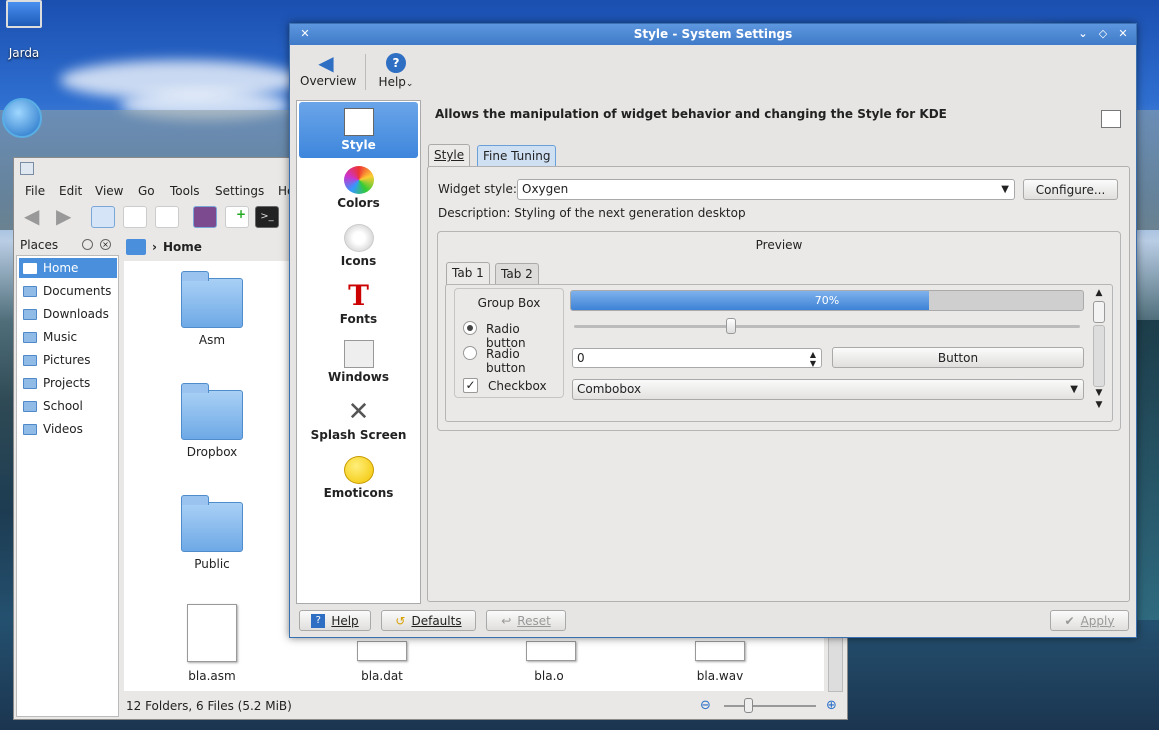 This screenshot has width=1159, height=730. Describe the element at coordinates (87, 244) in the screenshot. I see `places-config-icon` at that location.